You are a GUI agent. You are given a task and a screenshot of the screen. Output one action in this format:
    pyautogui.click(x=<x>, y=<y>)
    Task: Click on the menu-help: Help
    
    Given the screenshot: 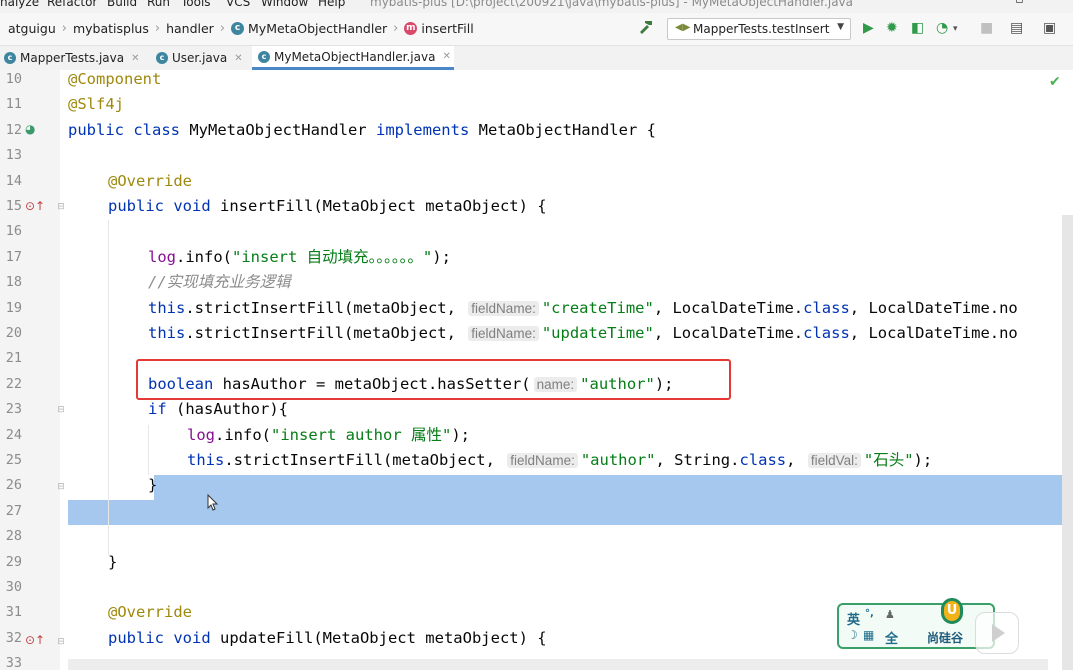 What is the action you would take?
    pyautogui.click(x=331, y=4)
    